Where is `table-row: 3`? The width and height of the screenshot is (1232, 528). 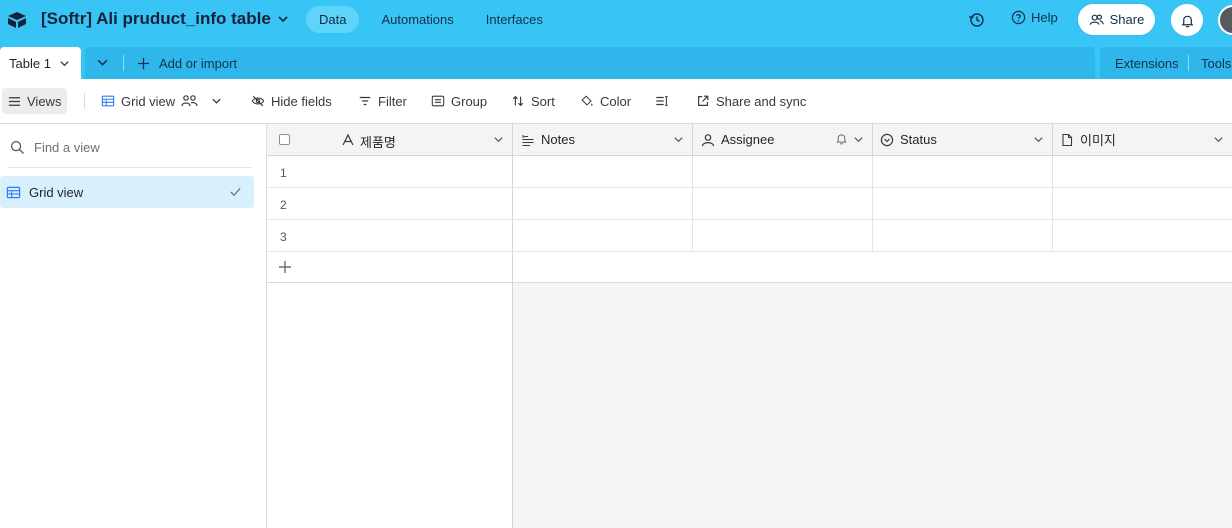 table-row: 3 is located at coordinates (749, 236).